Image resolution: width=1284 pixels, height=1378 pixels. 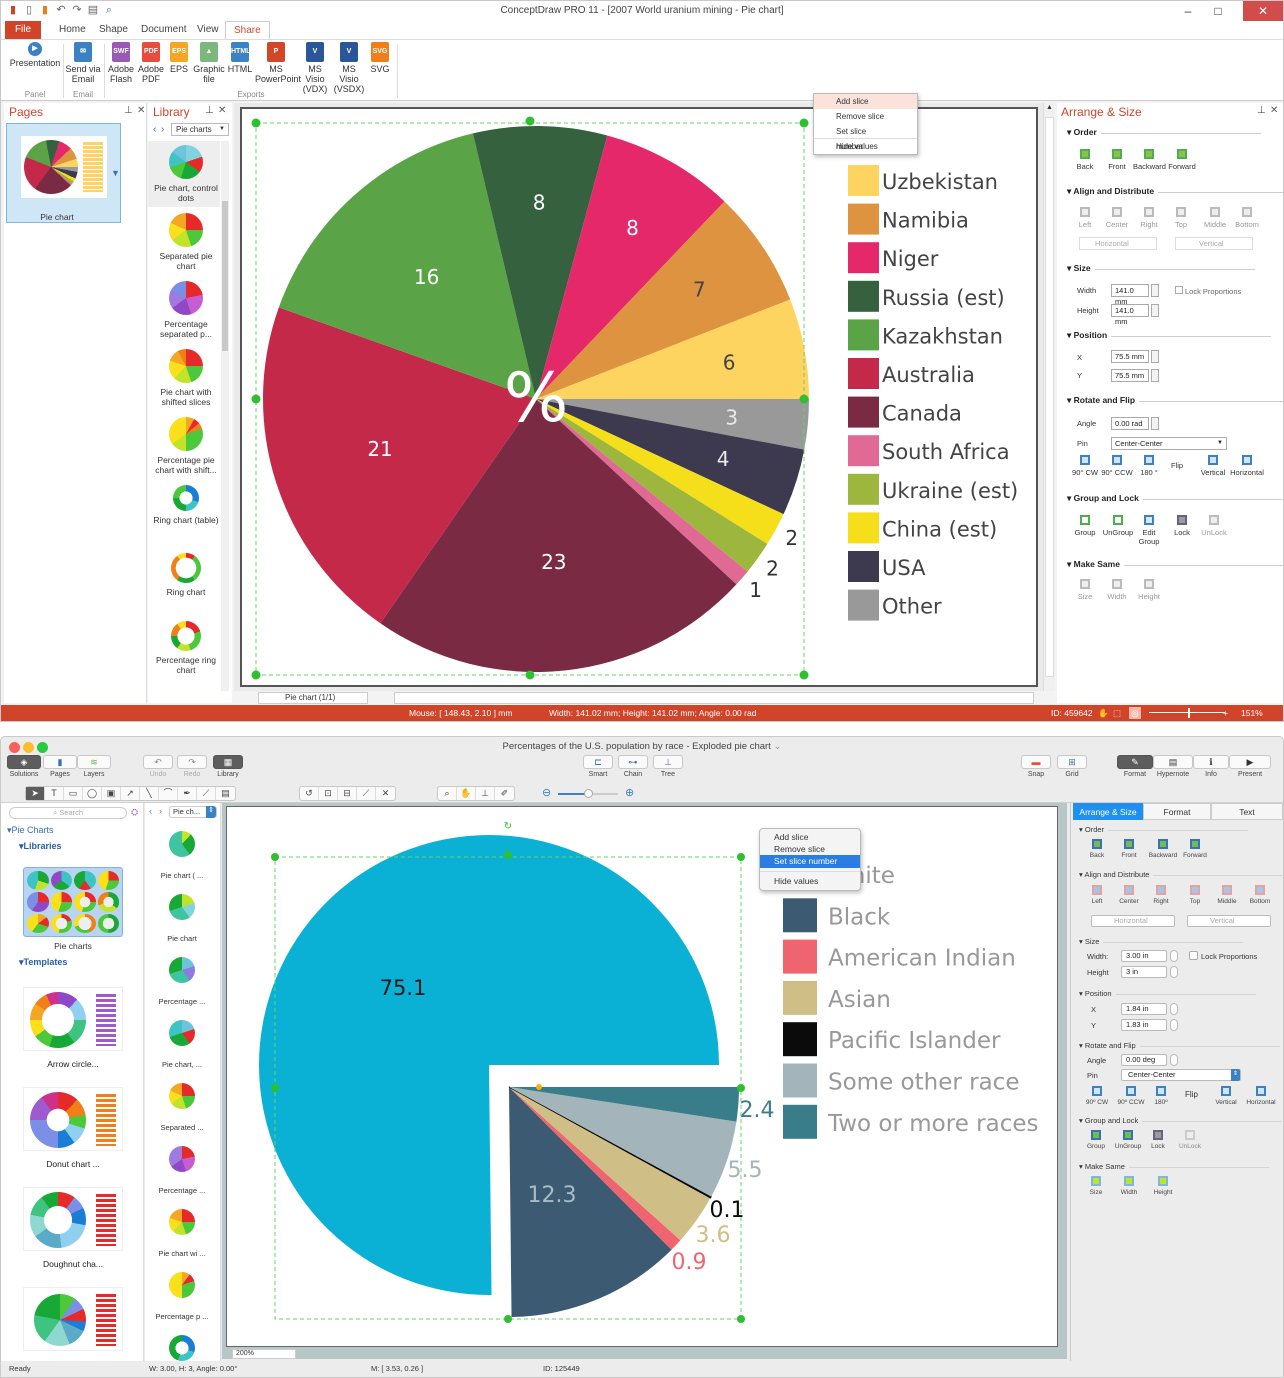 What do you see at coordinates (800, 1039) in the screenshot?
I see `legend-swatch-pacific-islander` at bounding box center [800, 1039].